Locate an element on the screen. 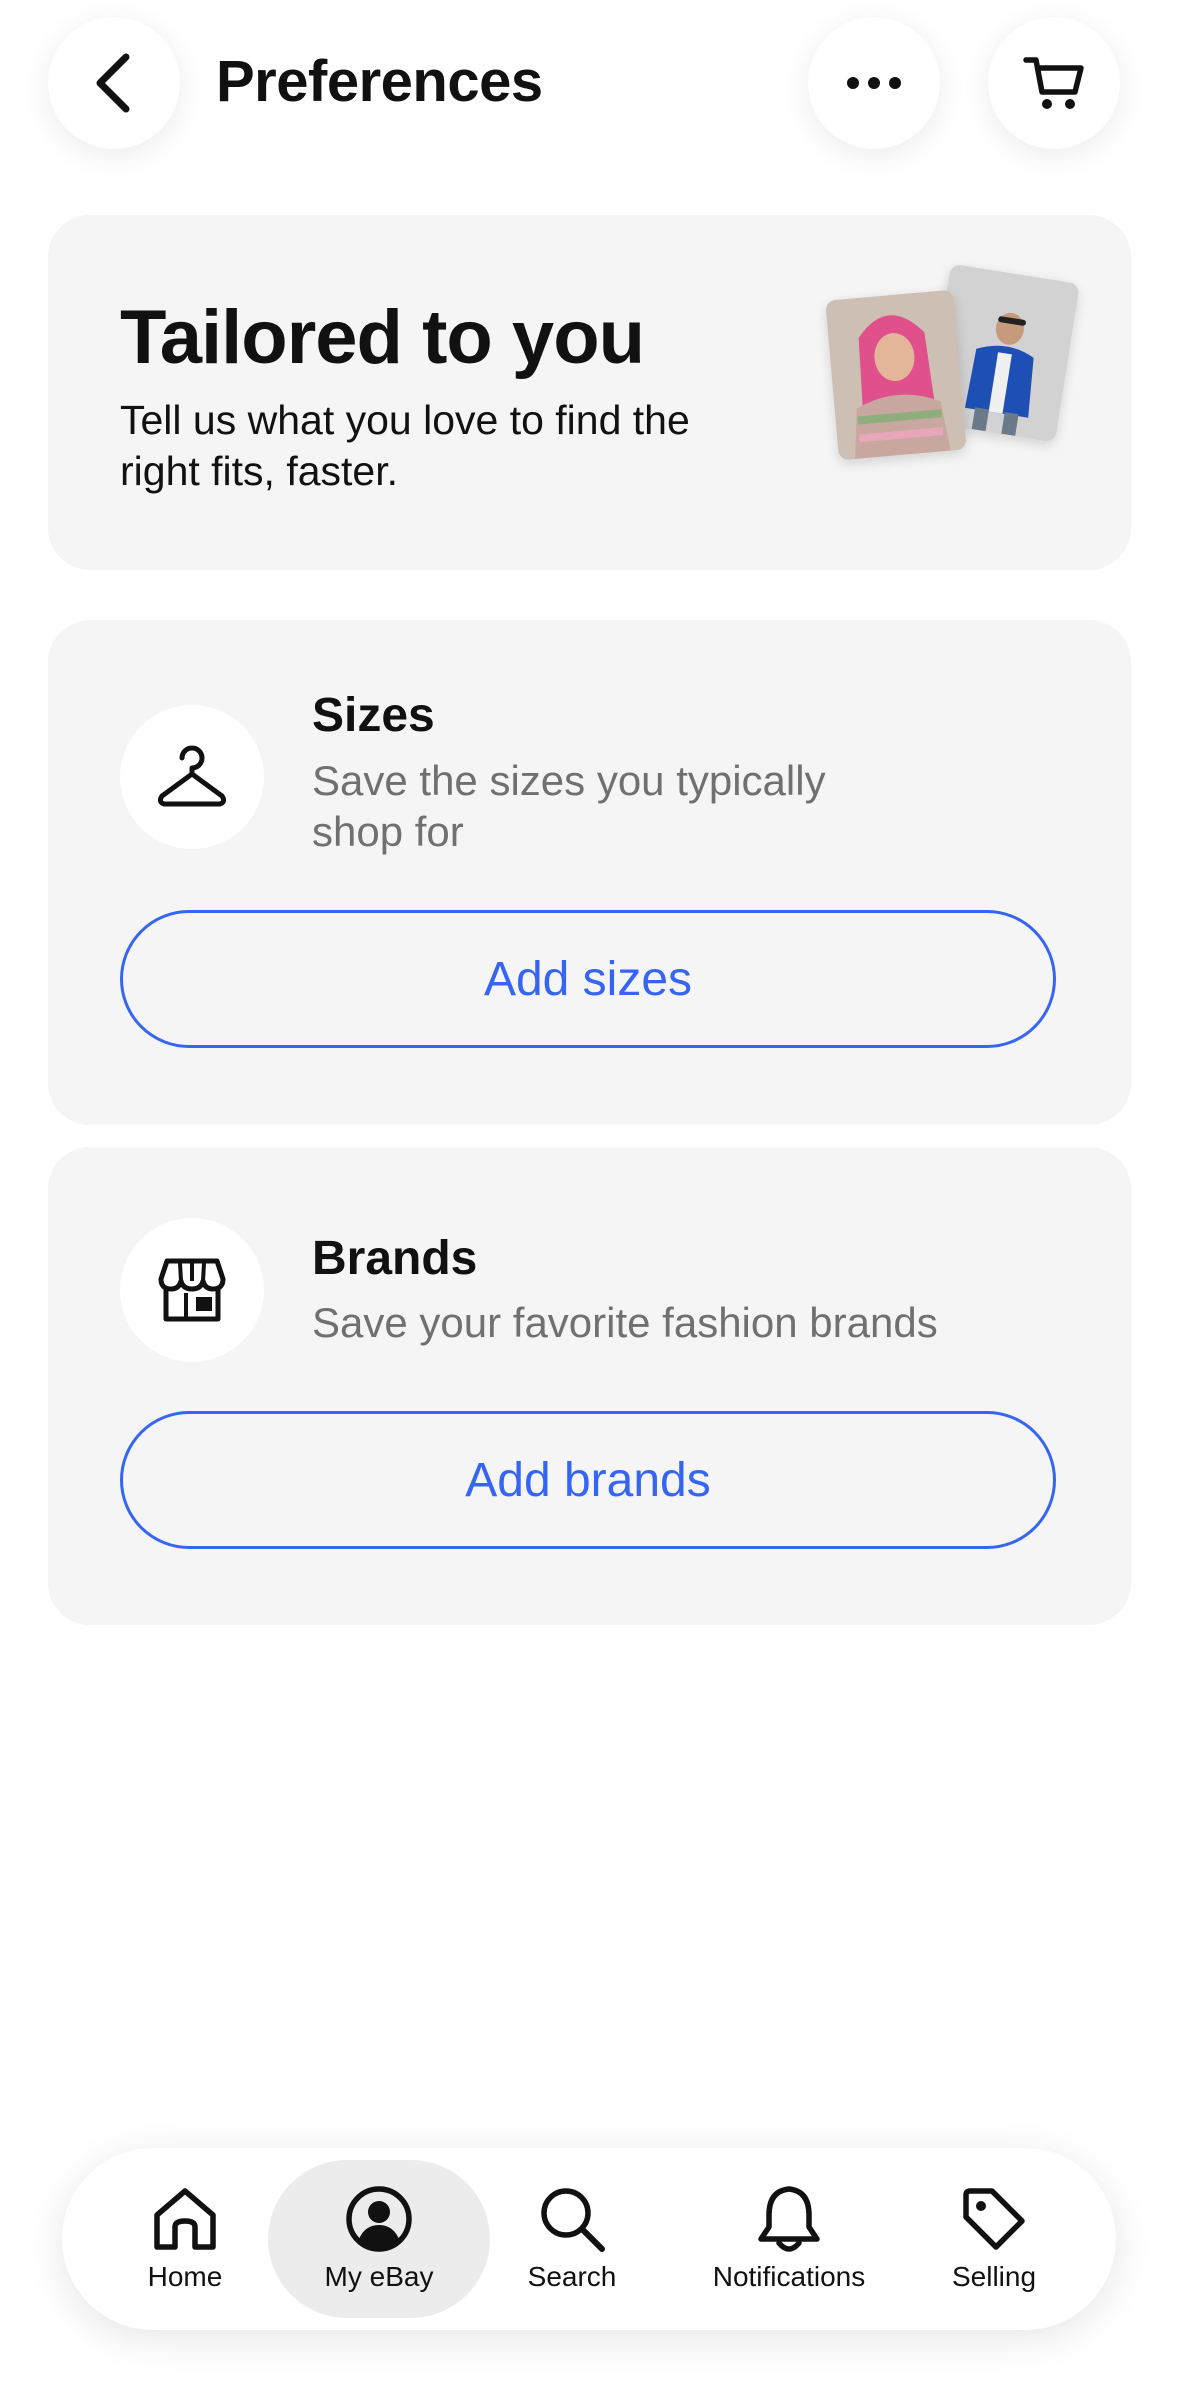 The height and width of the screenshot is (2396, 1179). nav-item-home: Home is located at coordinates (185, 2239).